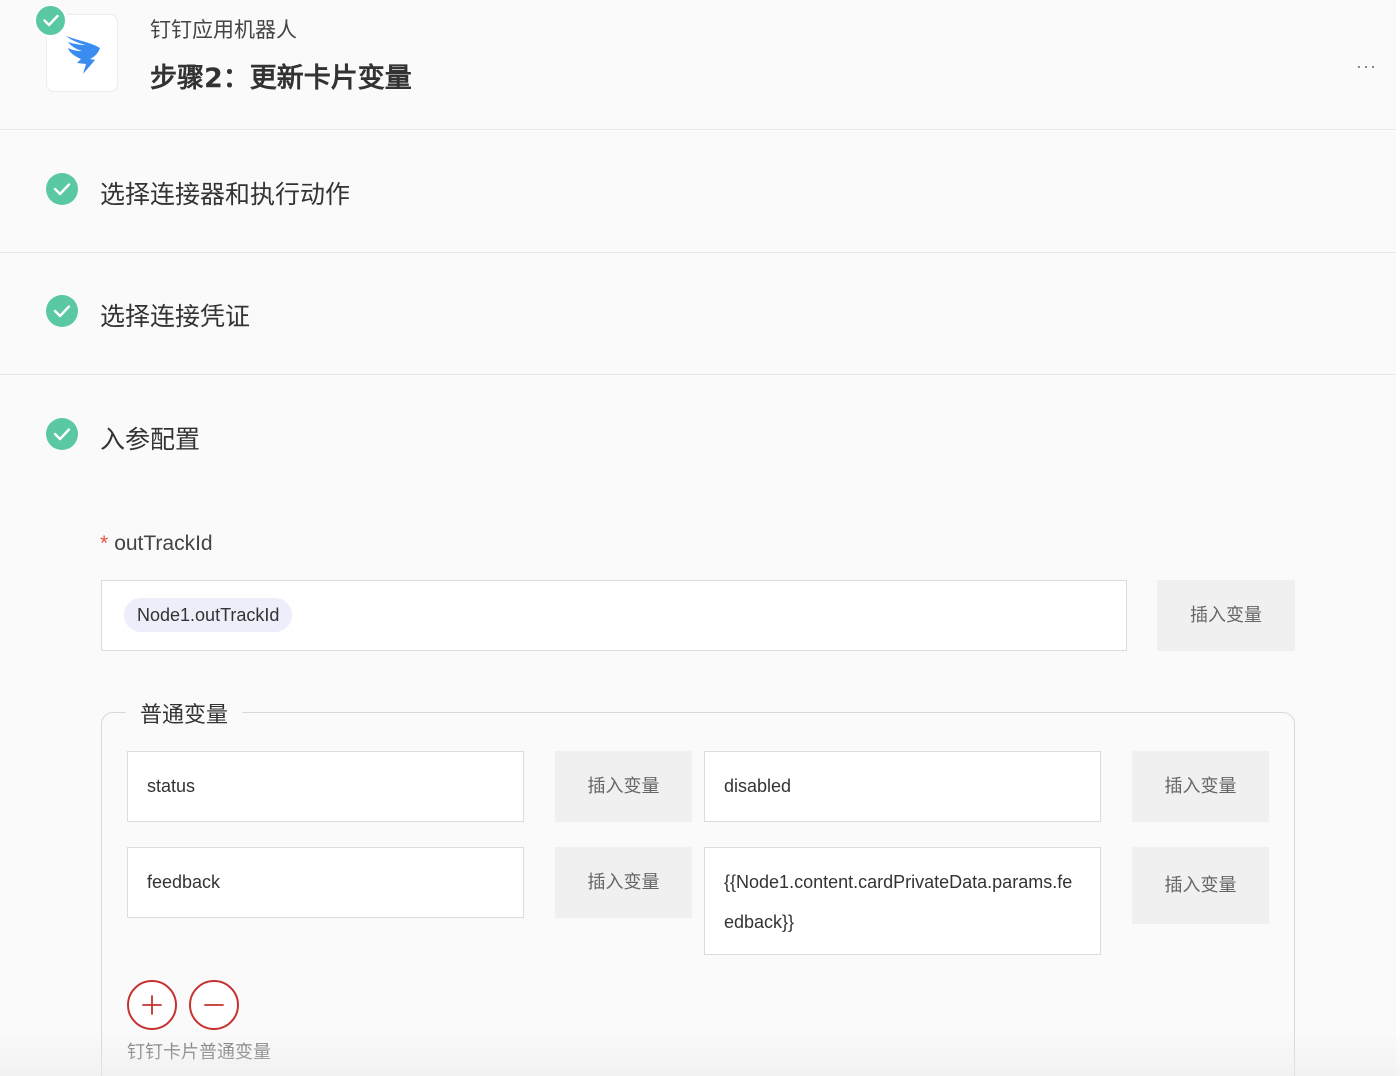 The width and height of the screenshot is (1400, 1076). I want to click on out-track-id-label: * outTrackId, so click(156, 544).